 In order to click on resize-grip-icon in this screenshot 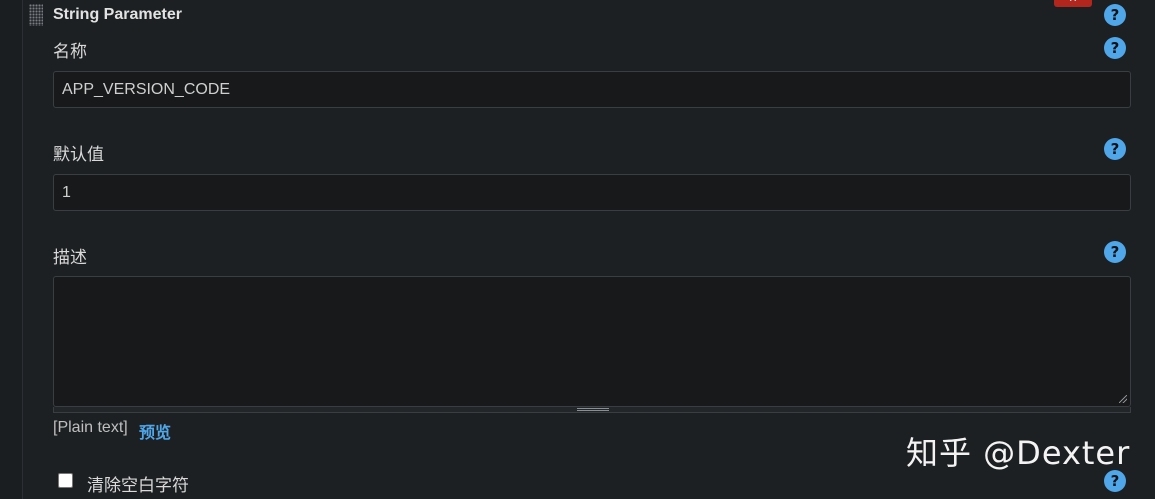, I will do `click(1123, 399)`.